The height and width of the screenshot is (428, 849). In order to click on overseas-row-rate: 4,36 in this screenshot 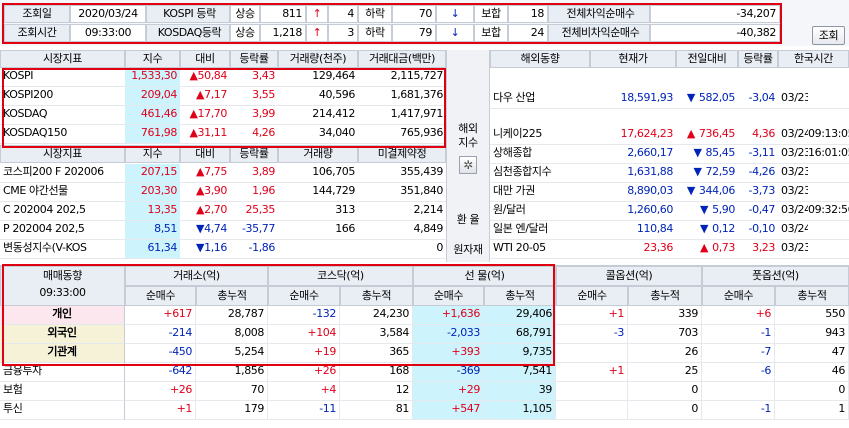, I will do `click(758, 135)`.